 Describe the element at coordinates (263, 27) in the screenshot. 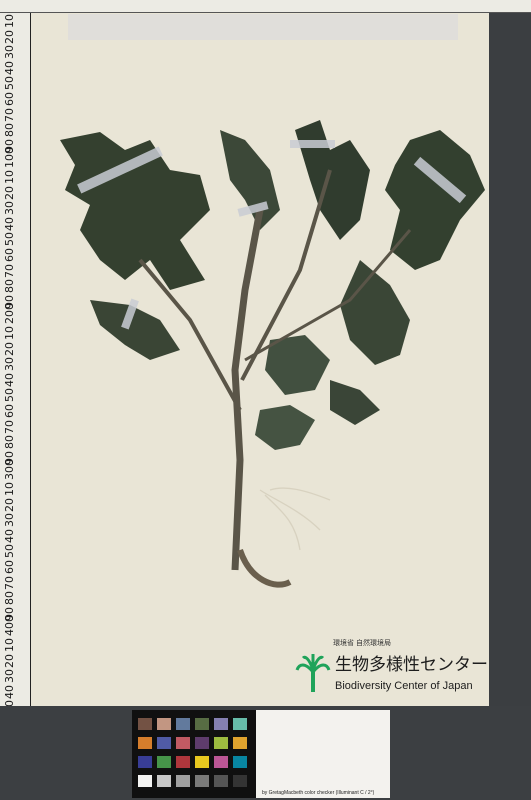

I see `top-clip-bar` at that location.